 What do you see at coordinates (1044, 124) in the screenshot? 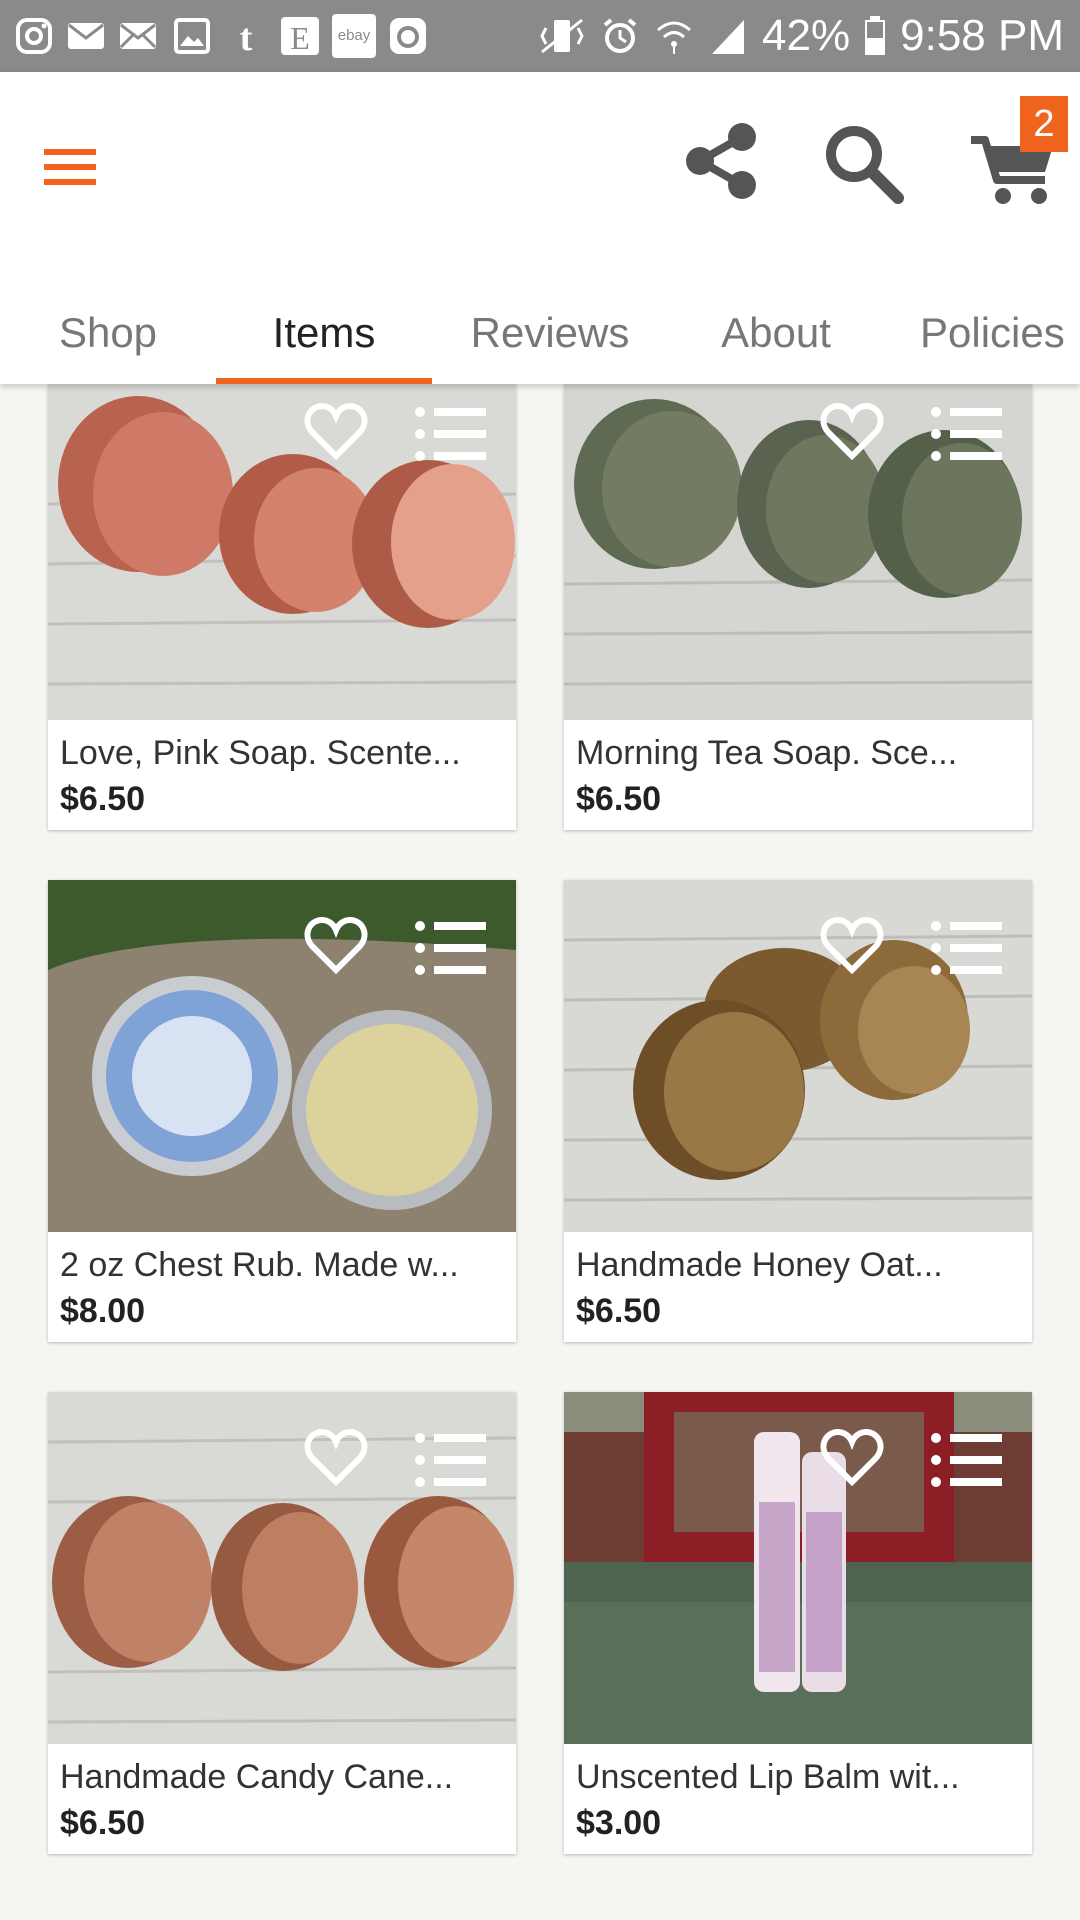
I see `cart-count-badge: 2` at bounding box center [1044, 124].